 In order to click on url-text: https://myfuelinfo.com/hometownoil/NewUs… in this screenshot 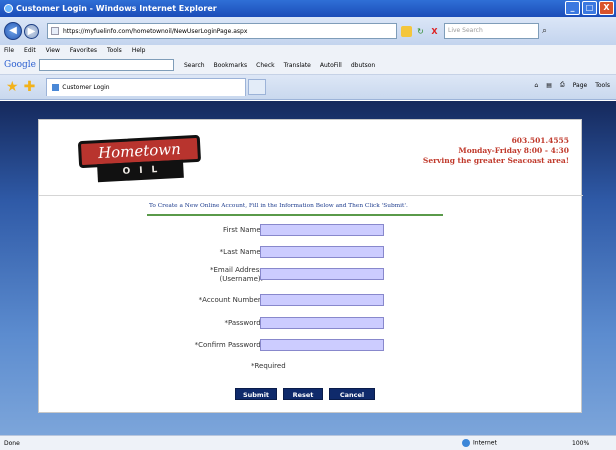, I will do `click(155, 31)`.